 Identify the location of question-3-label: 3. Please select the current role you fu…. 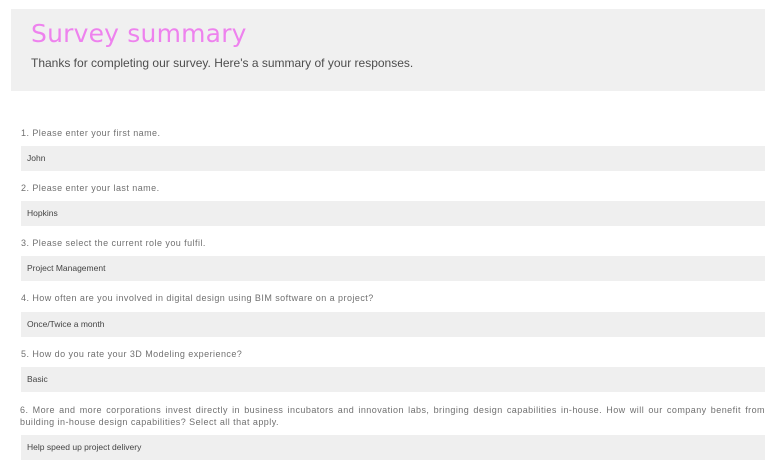
(113, 243).